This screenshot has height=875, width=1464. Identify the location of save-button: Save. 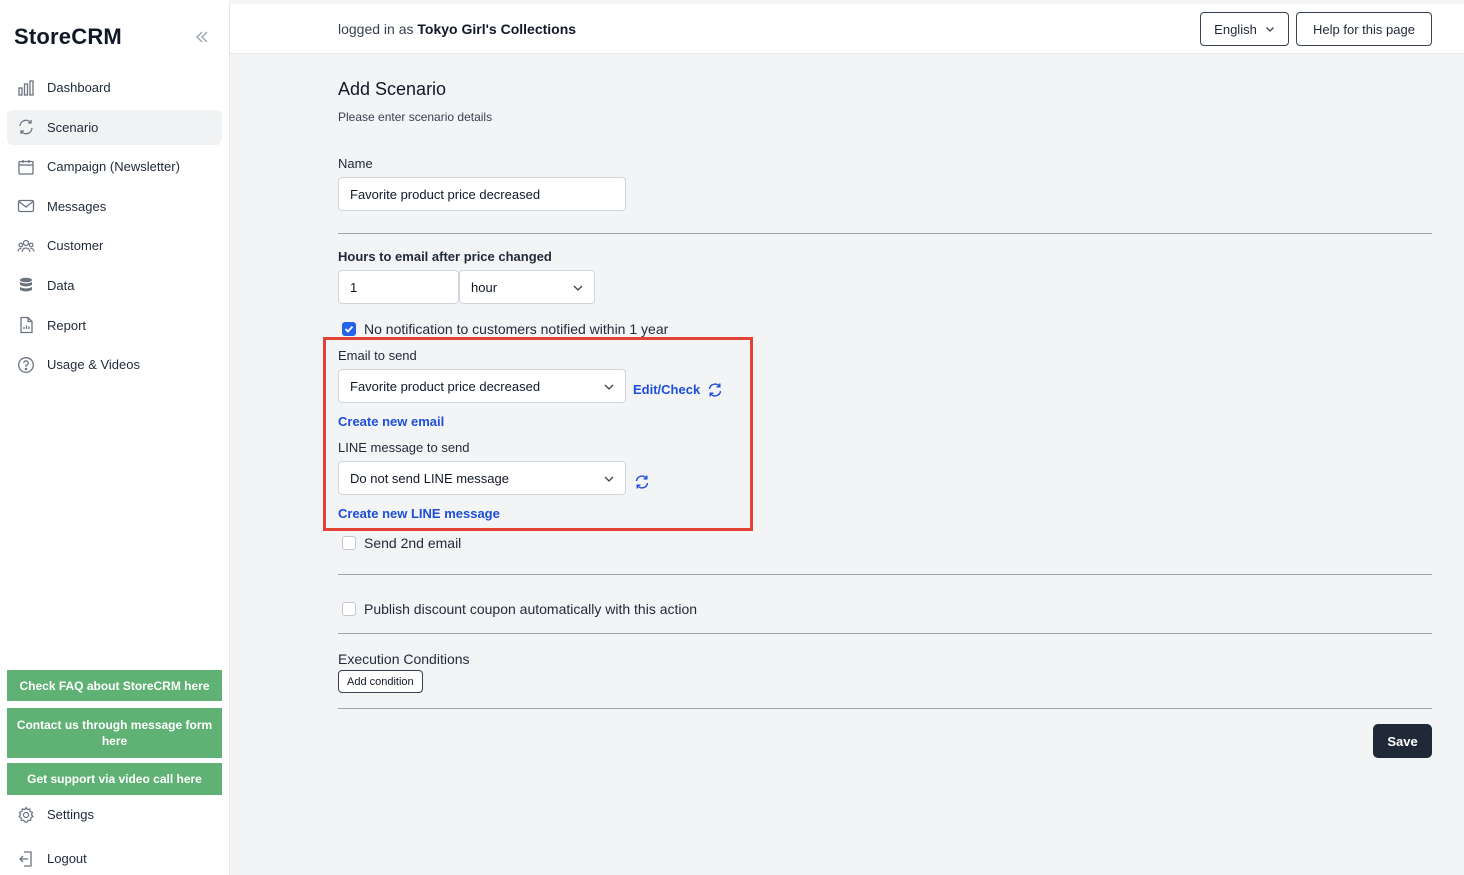
(1402, 741).